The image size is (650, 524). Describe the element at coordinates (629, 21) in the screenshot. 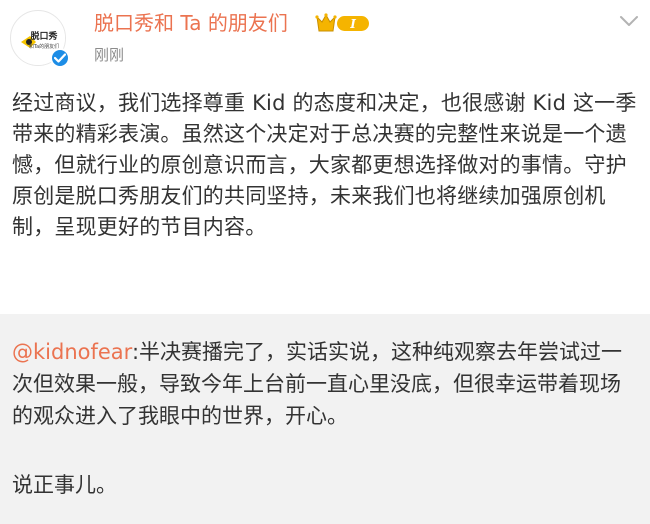

I see `chevron-down-icon` at that location.